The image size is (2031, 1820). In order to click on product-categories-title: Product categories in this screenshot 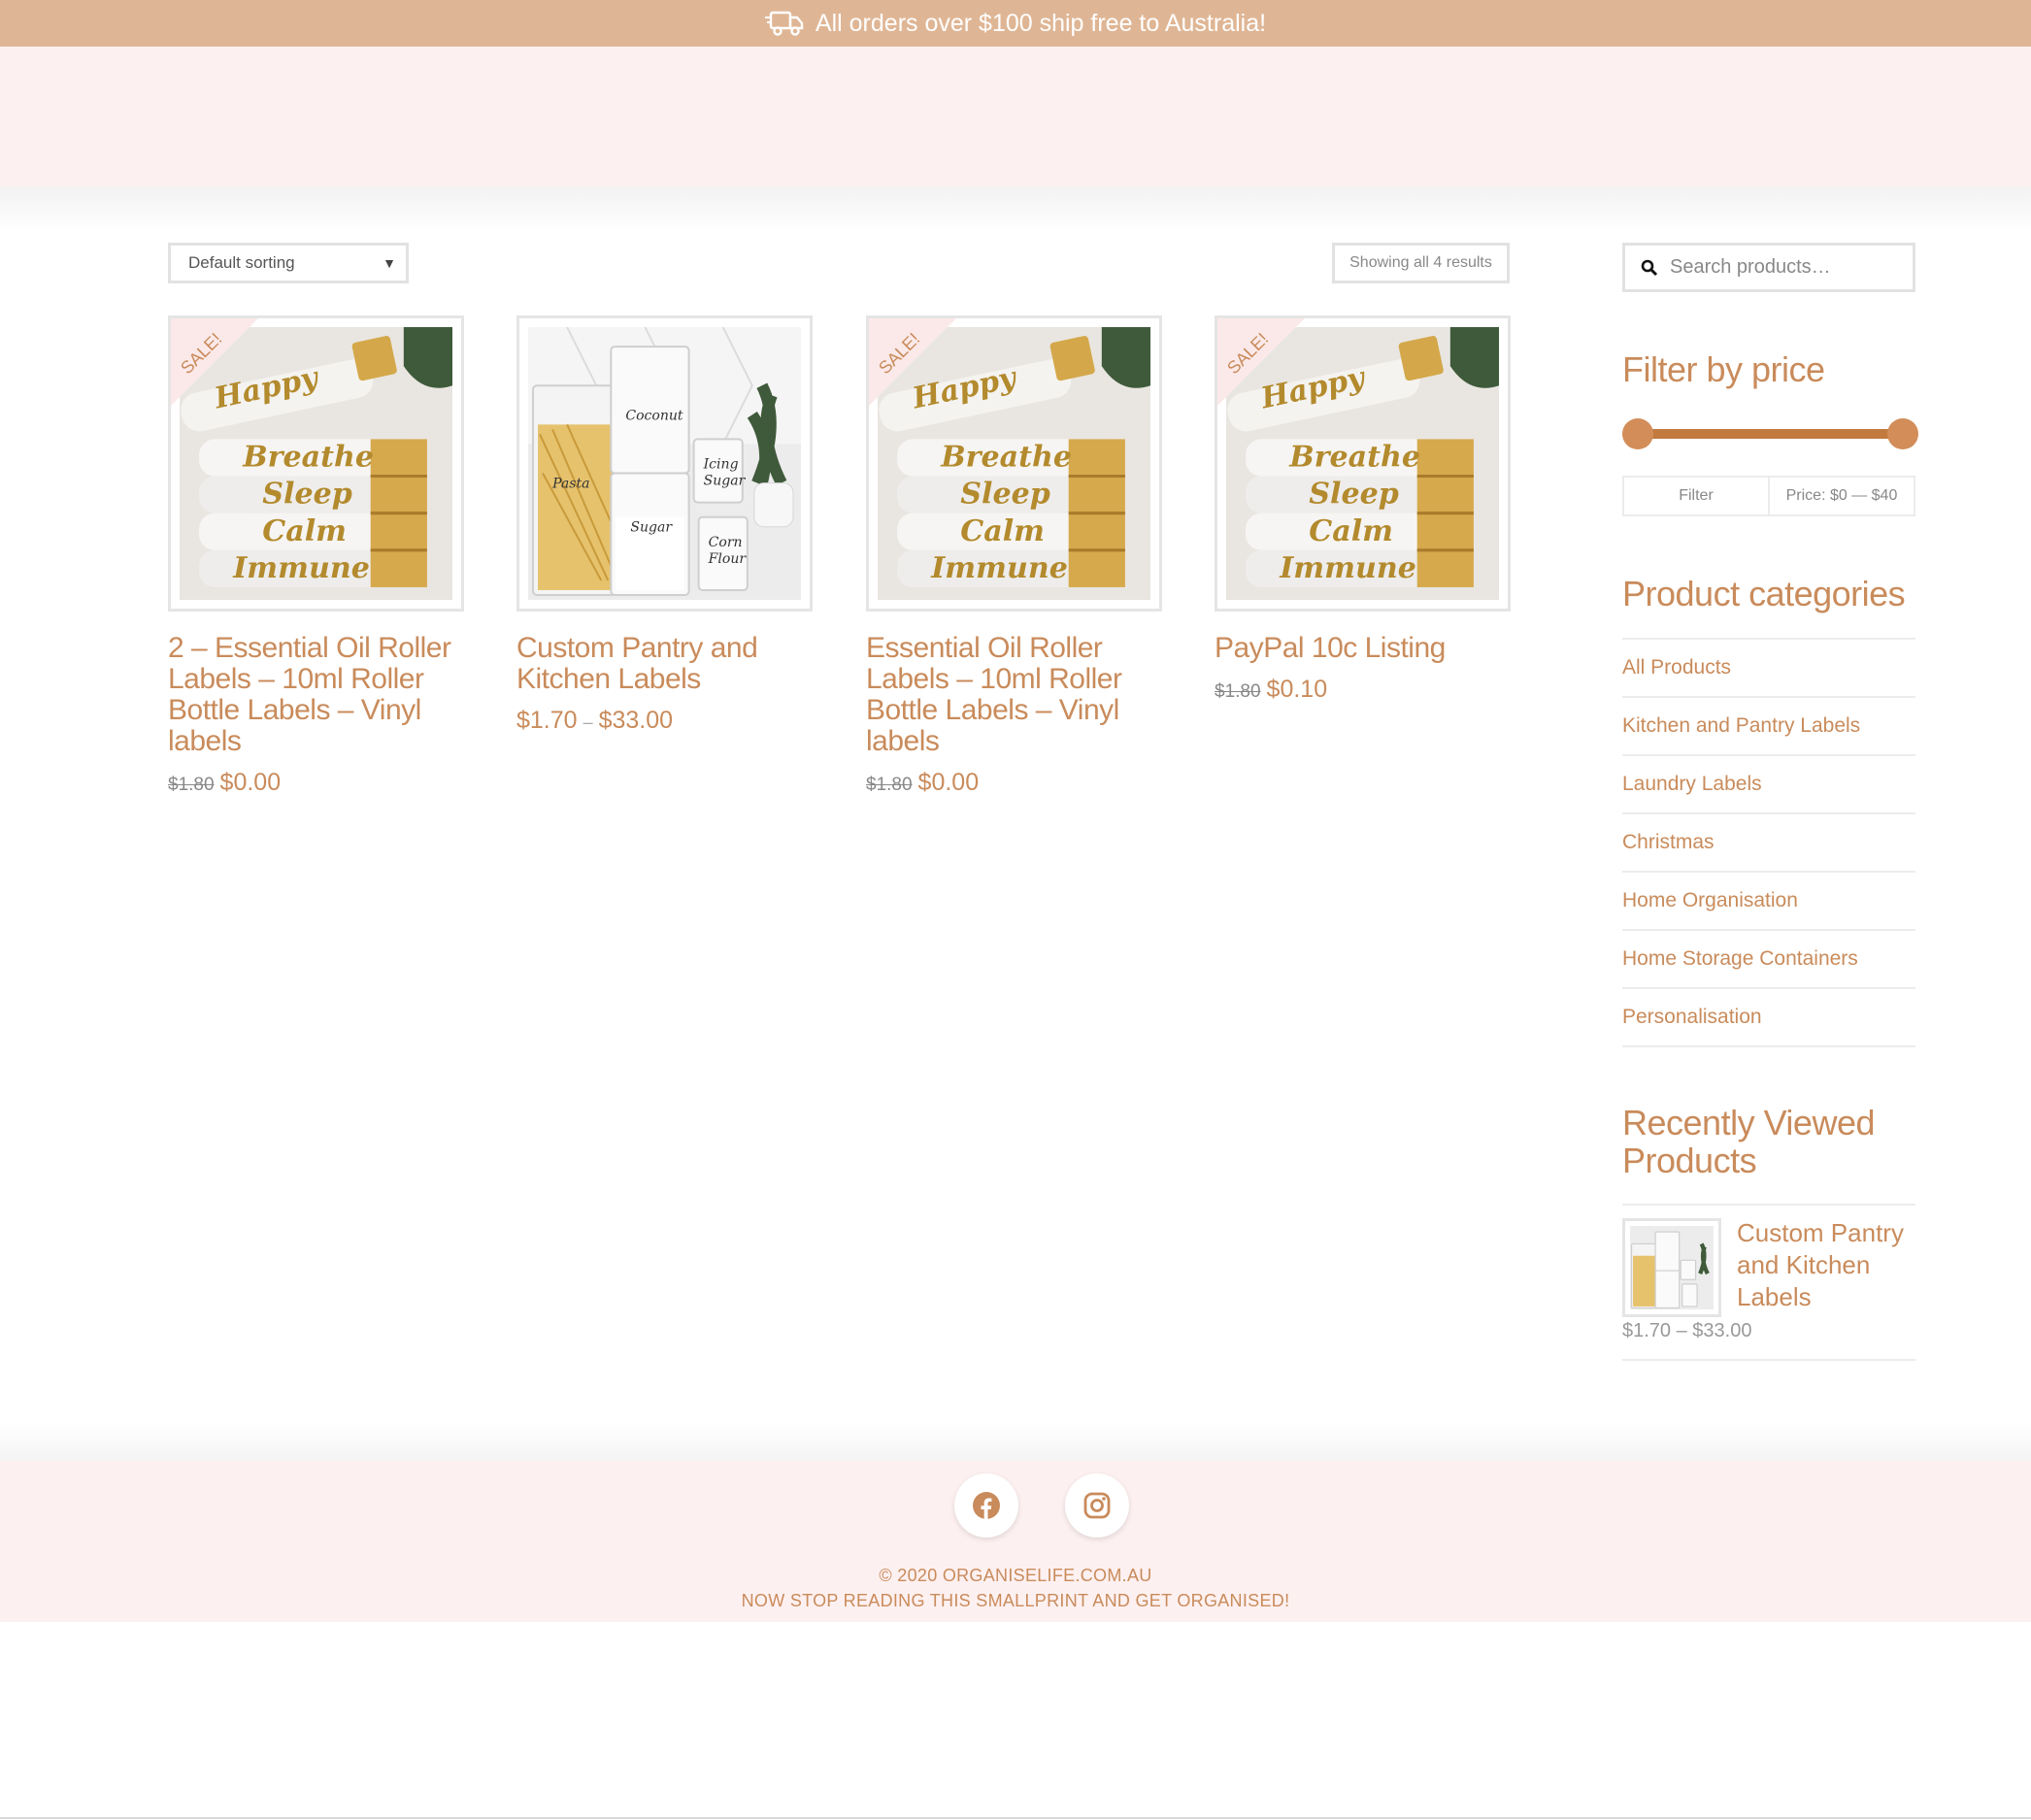, I will do `click(1764, 593)`.